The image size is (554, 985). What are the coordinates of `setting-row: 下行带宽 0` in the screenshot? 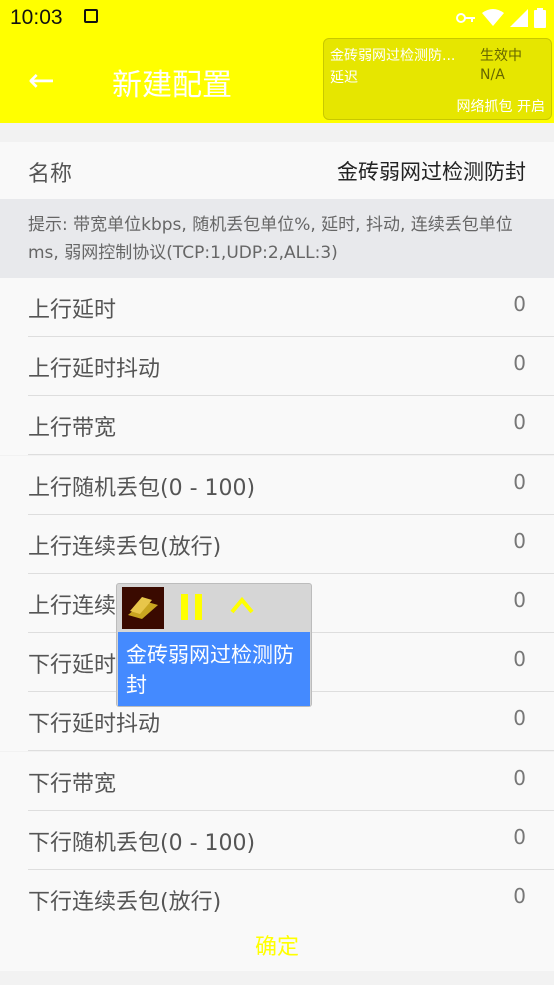 It's located at (277, 781).